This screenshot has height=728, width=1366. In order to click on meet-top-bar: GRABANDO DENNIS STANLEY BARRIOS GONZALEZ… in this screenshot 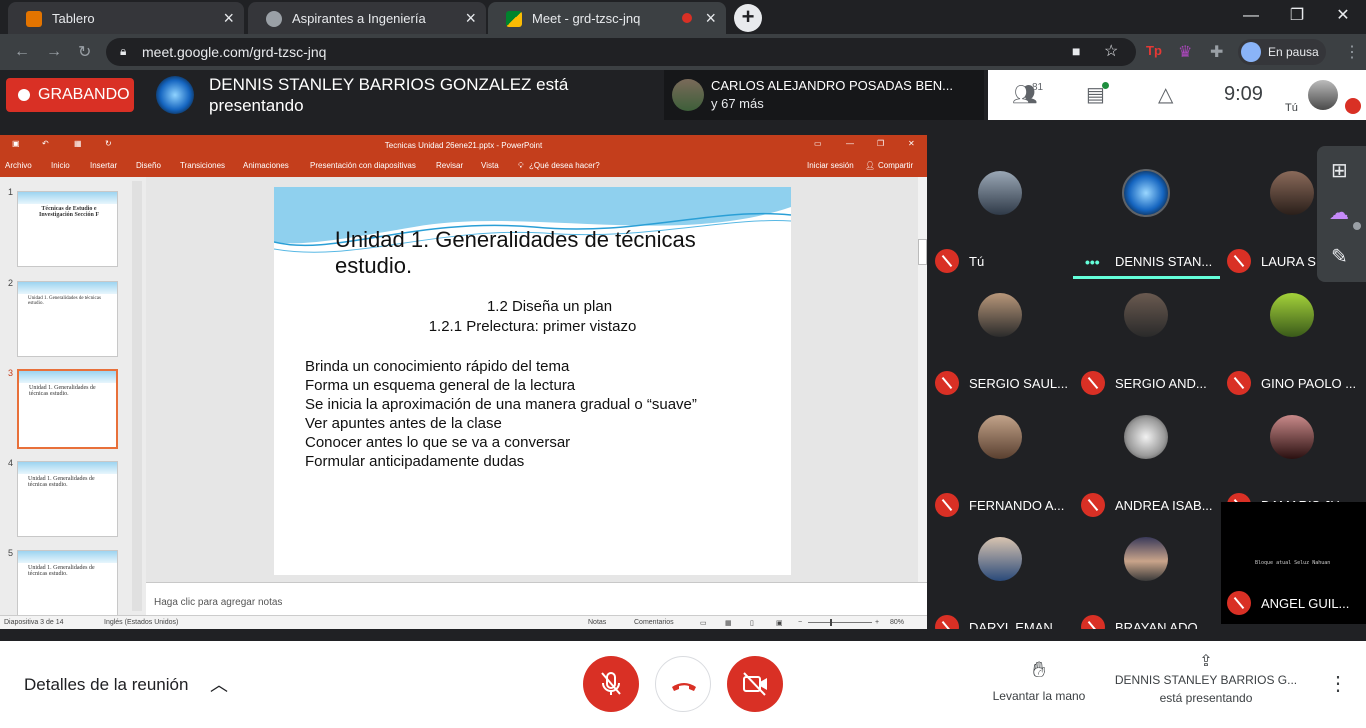, I will do `click(683, 95)`.